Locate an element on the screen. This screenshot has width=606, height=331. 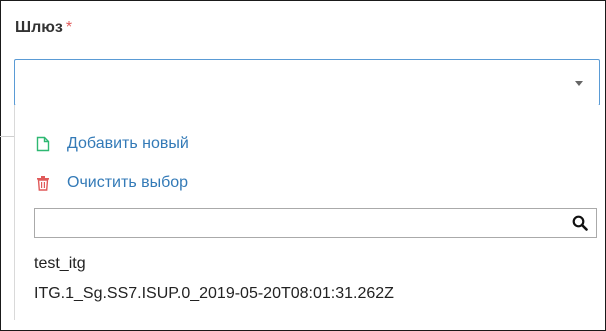
gateway-label-text: Шлюз is located at coordinates (39, 27).